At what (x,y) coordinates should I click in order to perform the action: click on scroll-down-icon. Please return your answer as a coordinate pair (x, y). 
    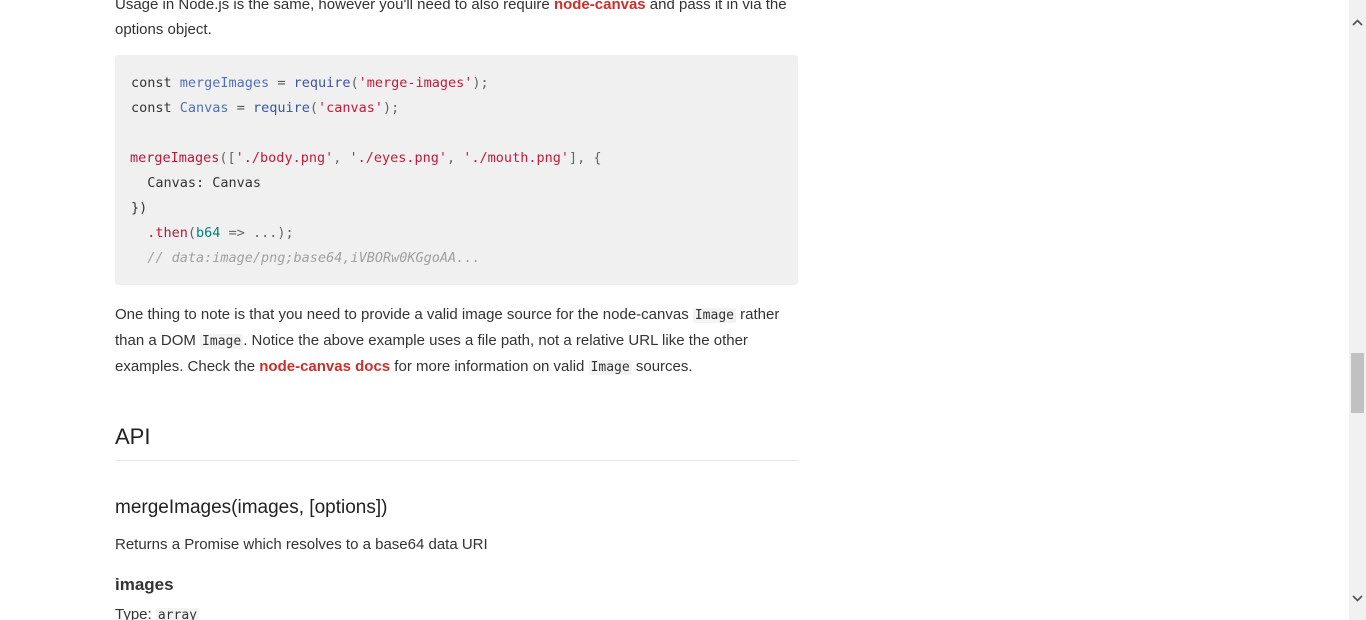
    Looking at the image, I should click on (1357, 598).